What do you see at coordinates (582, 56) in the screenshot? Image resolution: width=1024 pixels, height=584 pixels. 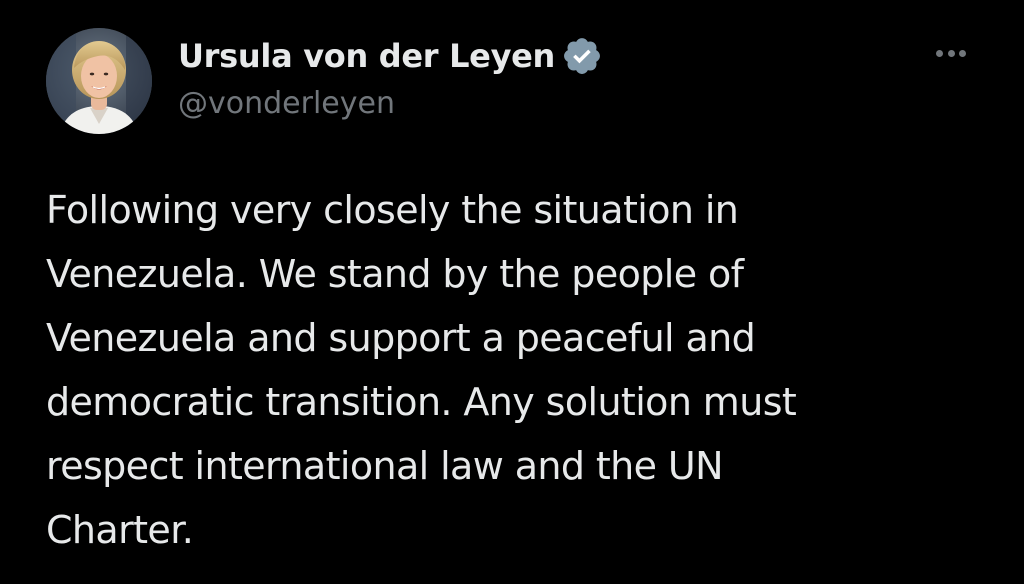 I see `verified-badge-icon` at bounding box center [582, 56].